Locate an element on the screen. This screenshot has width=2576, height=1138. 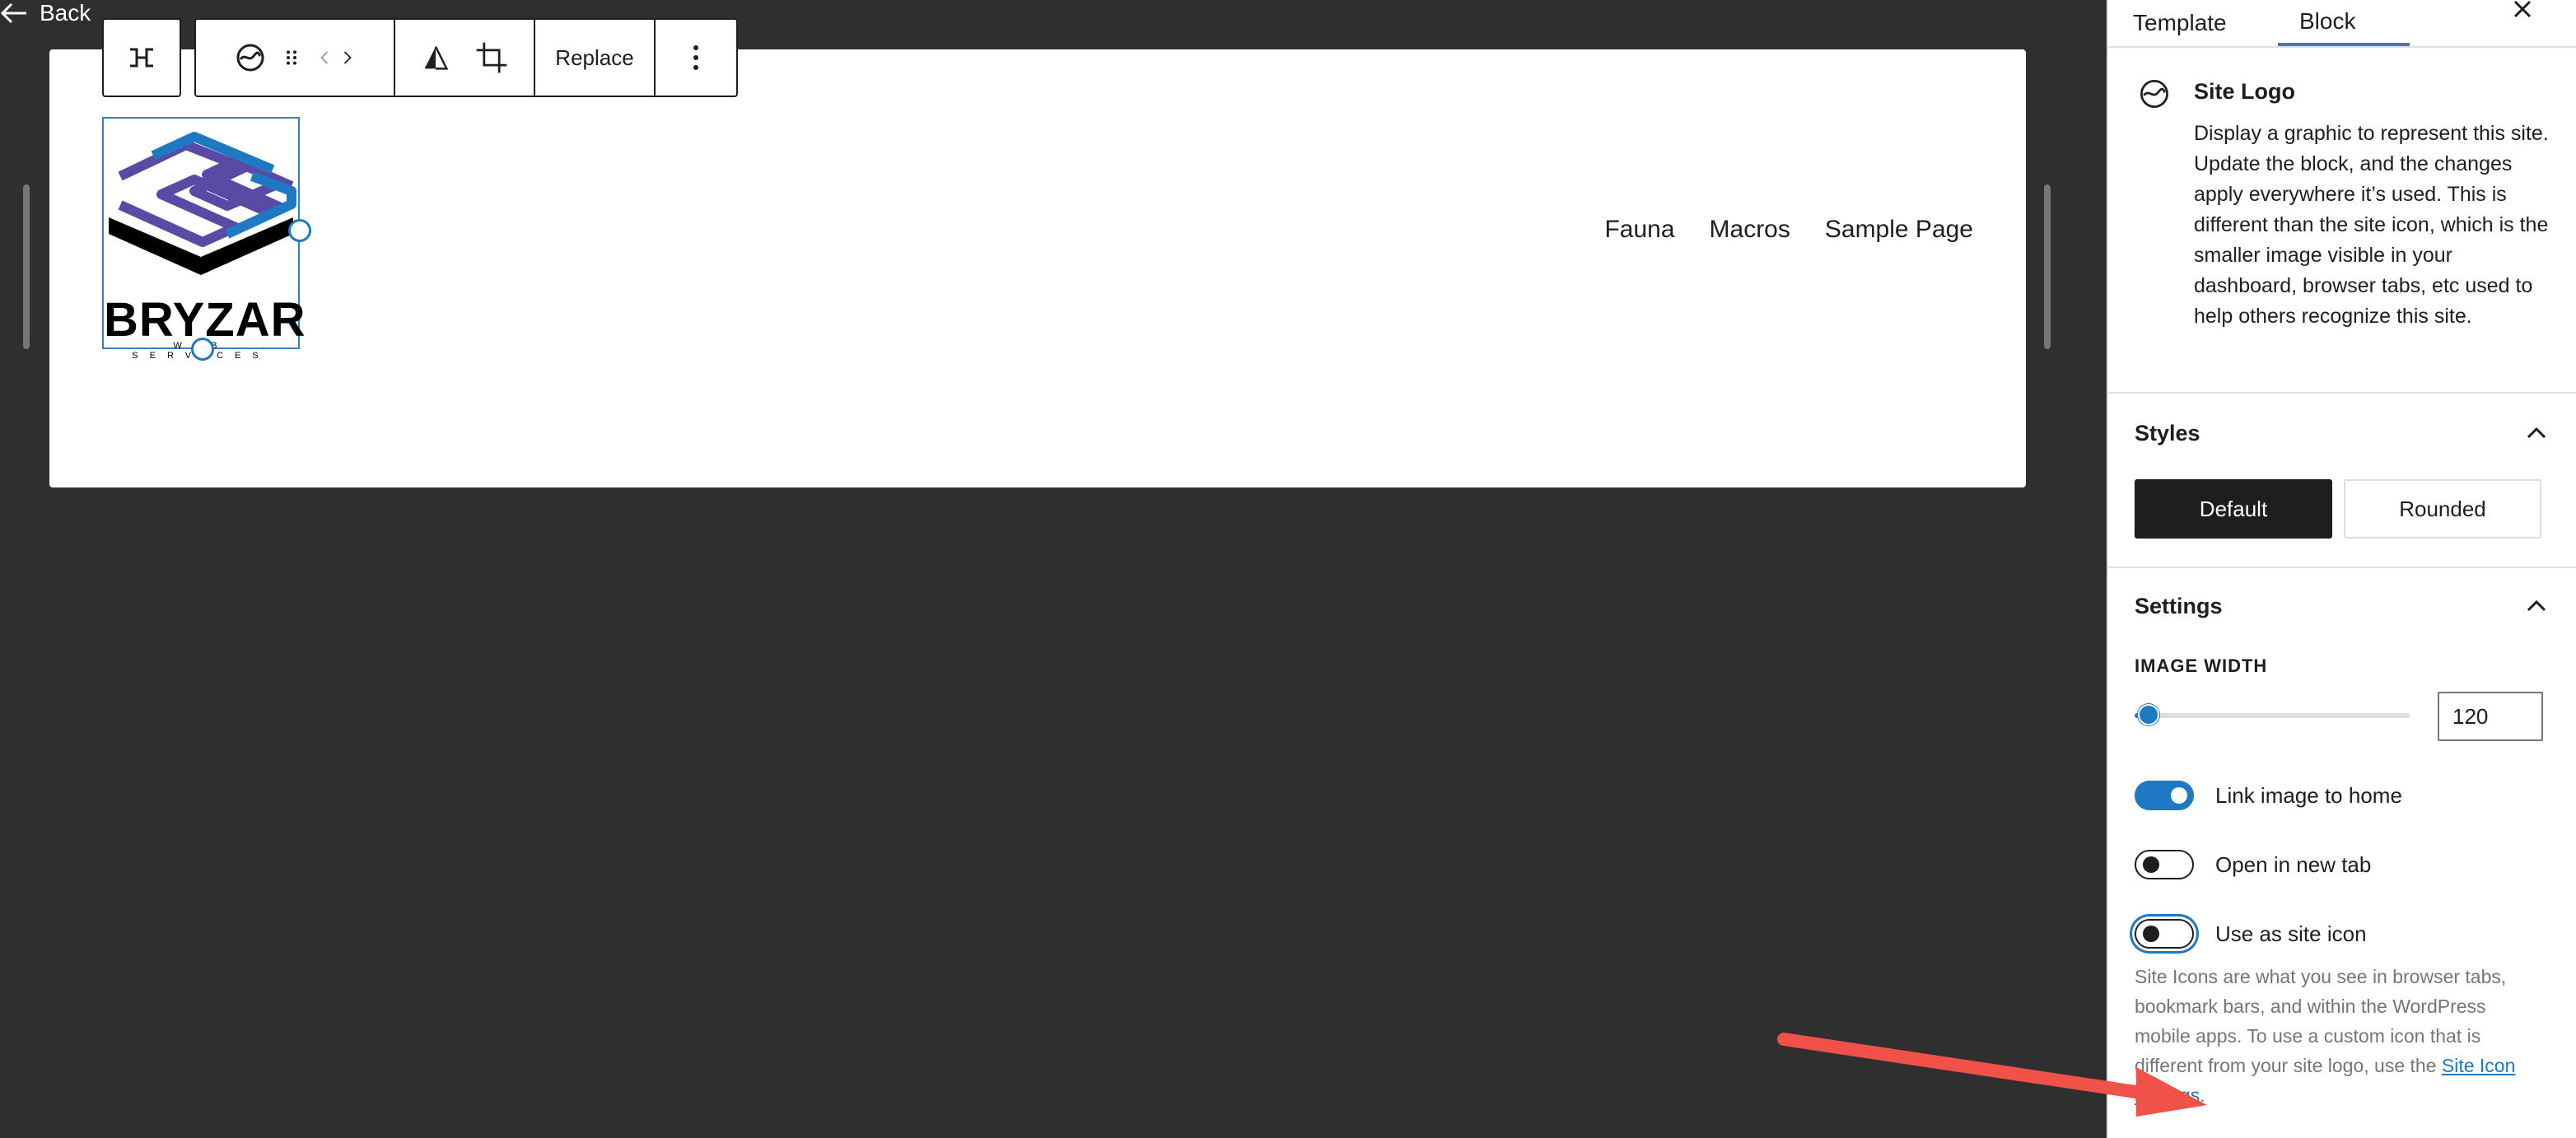
nav-item-macros: Macros is located at coordinates (1750, 230).